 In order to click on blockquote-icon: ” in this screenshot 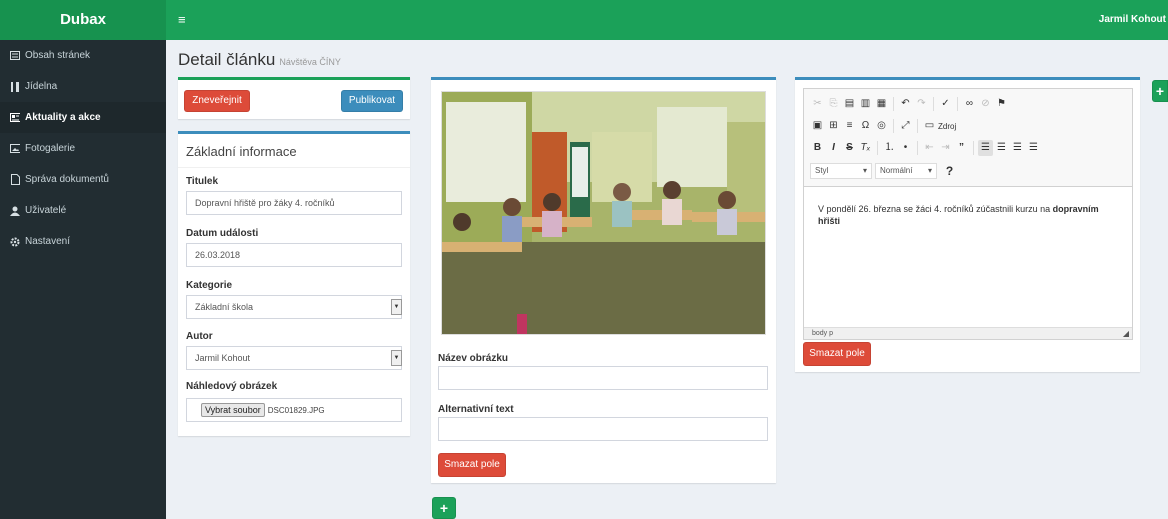, I will do `click(961, 148)`.